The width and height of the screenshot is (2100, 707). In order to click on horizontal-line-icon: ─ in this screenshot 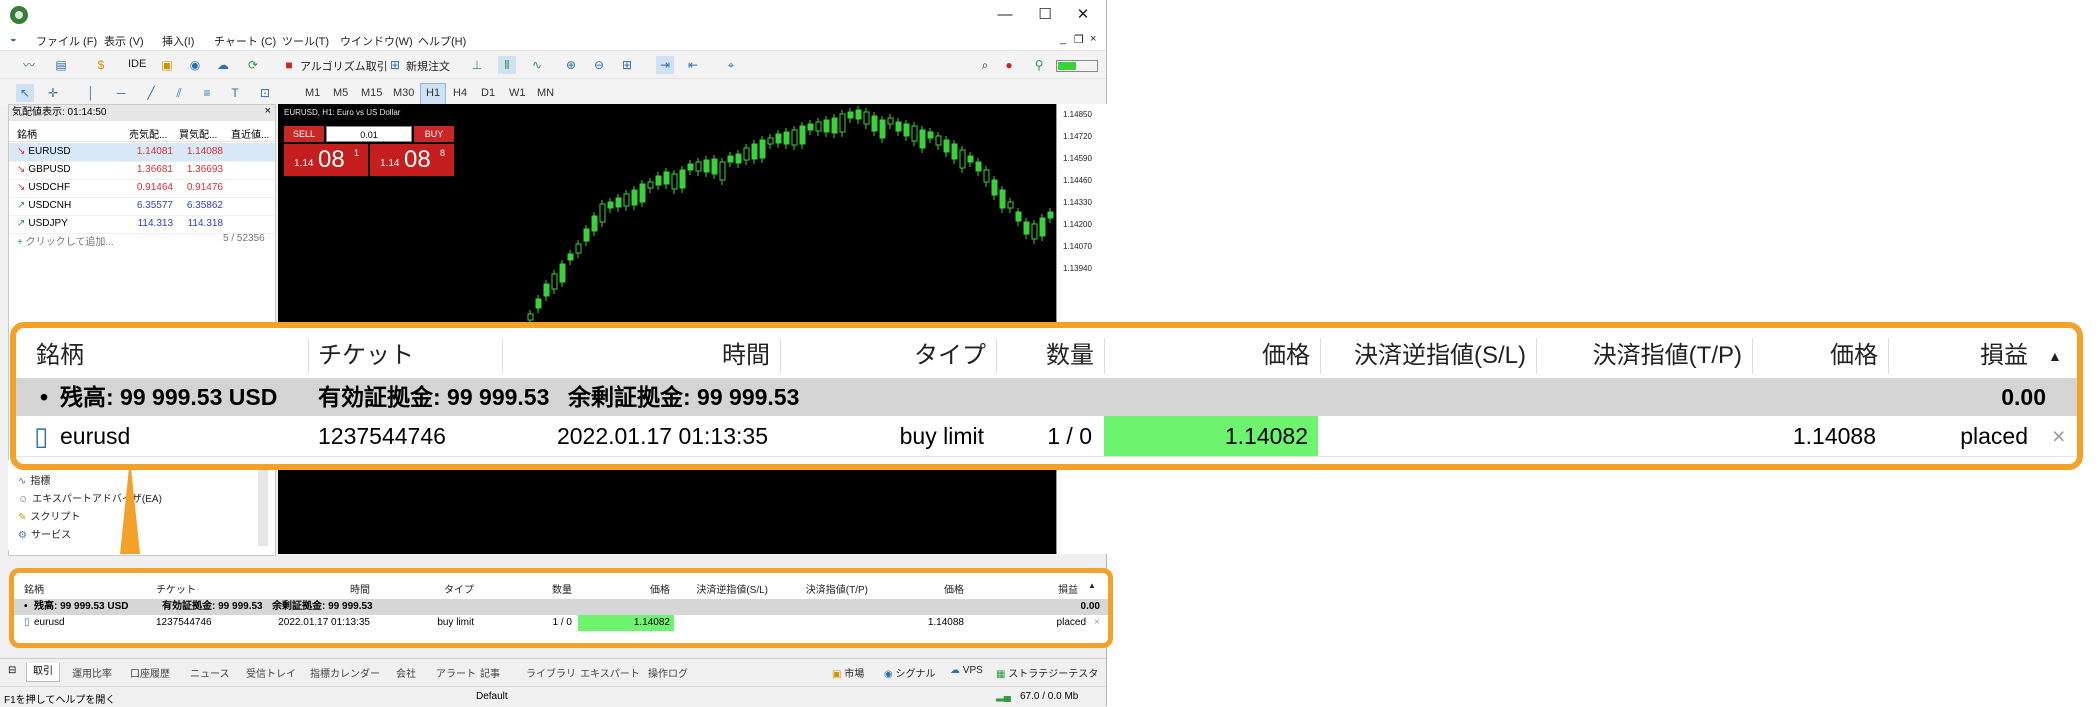, I will do `click(121, 93)`.